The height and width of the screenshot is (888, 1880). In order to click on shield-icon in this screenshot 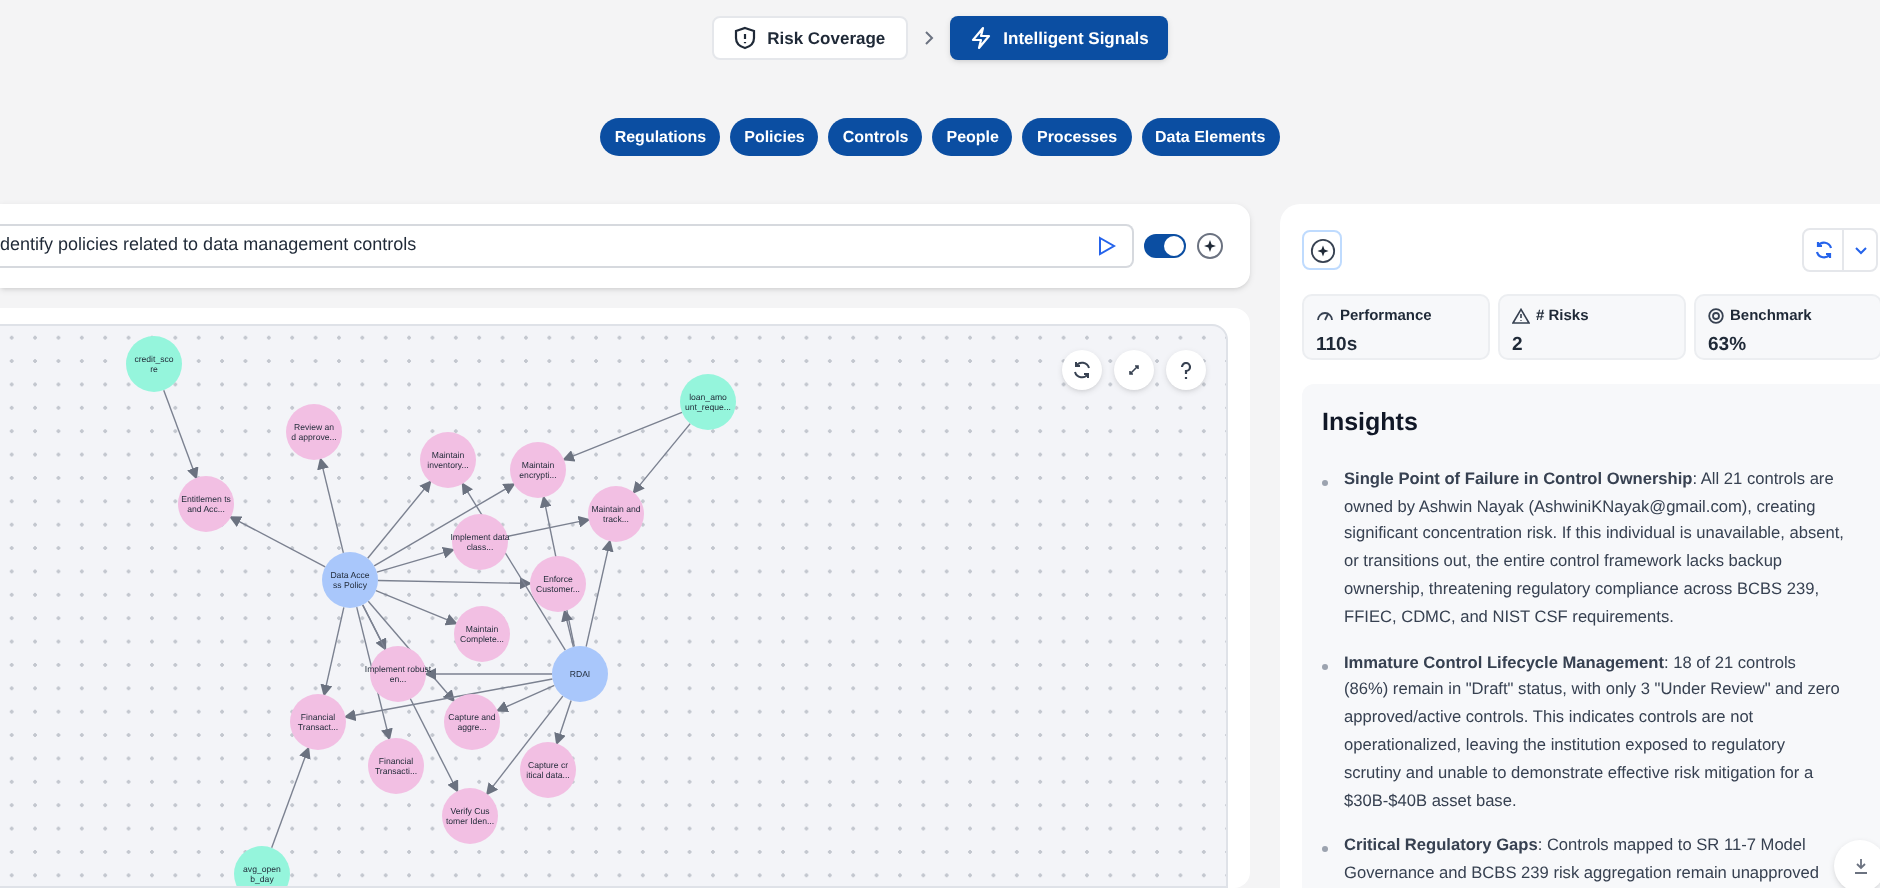, I will do `click(744, 38)`.